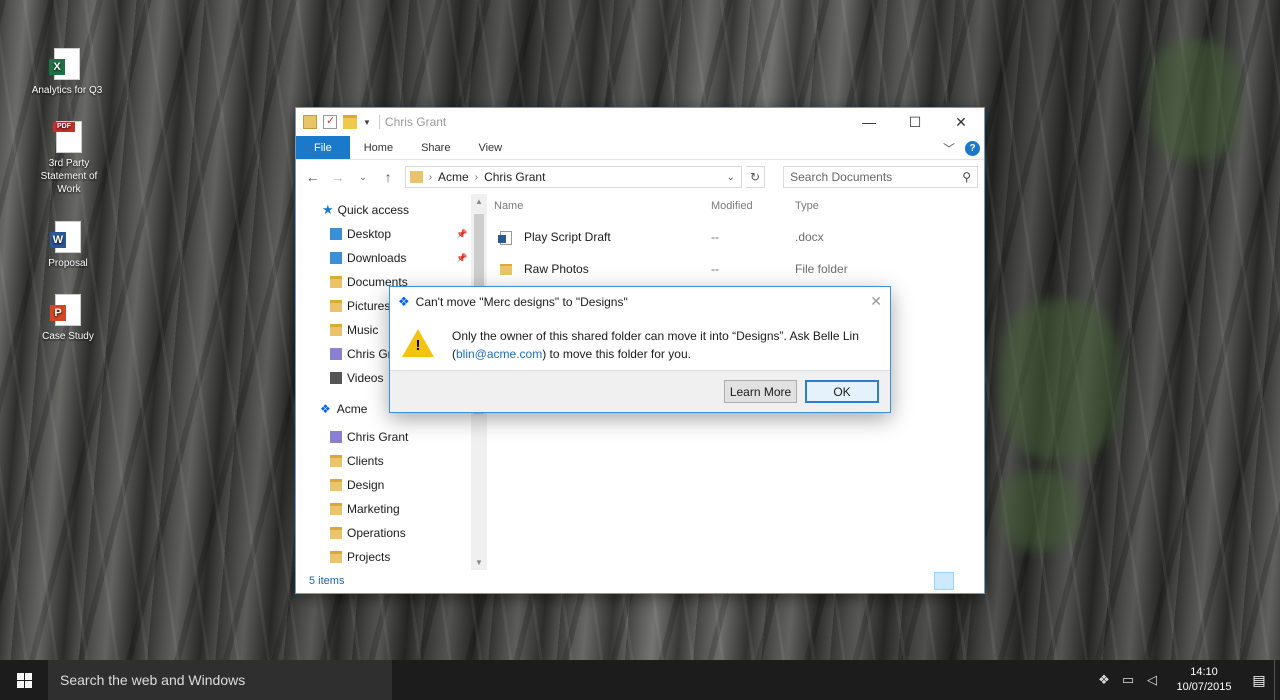 The height and width of the screenshot is (700, 1280). Describe the element at coordinates (968, 581) in the screenshot. I see `large-icons-view-button` at that location.